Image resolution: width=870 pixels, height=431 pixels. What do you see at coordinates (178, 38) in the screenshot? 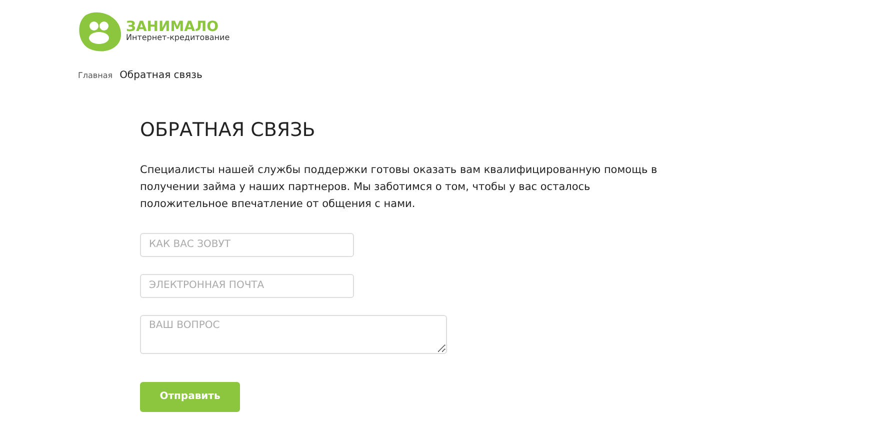
I see `logo-tagline: Интернет-кредитование` at bounding box center [178, 38].